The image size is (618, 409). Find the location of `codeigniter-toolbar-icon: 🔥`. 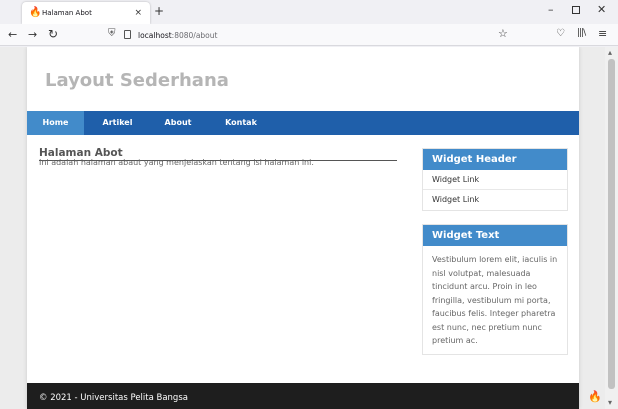

codeigniter-toolbar-icon: 🔥 is located at coordinates (595, 396).